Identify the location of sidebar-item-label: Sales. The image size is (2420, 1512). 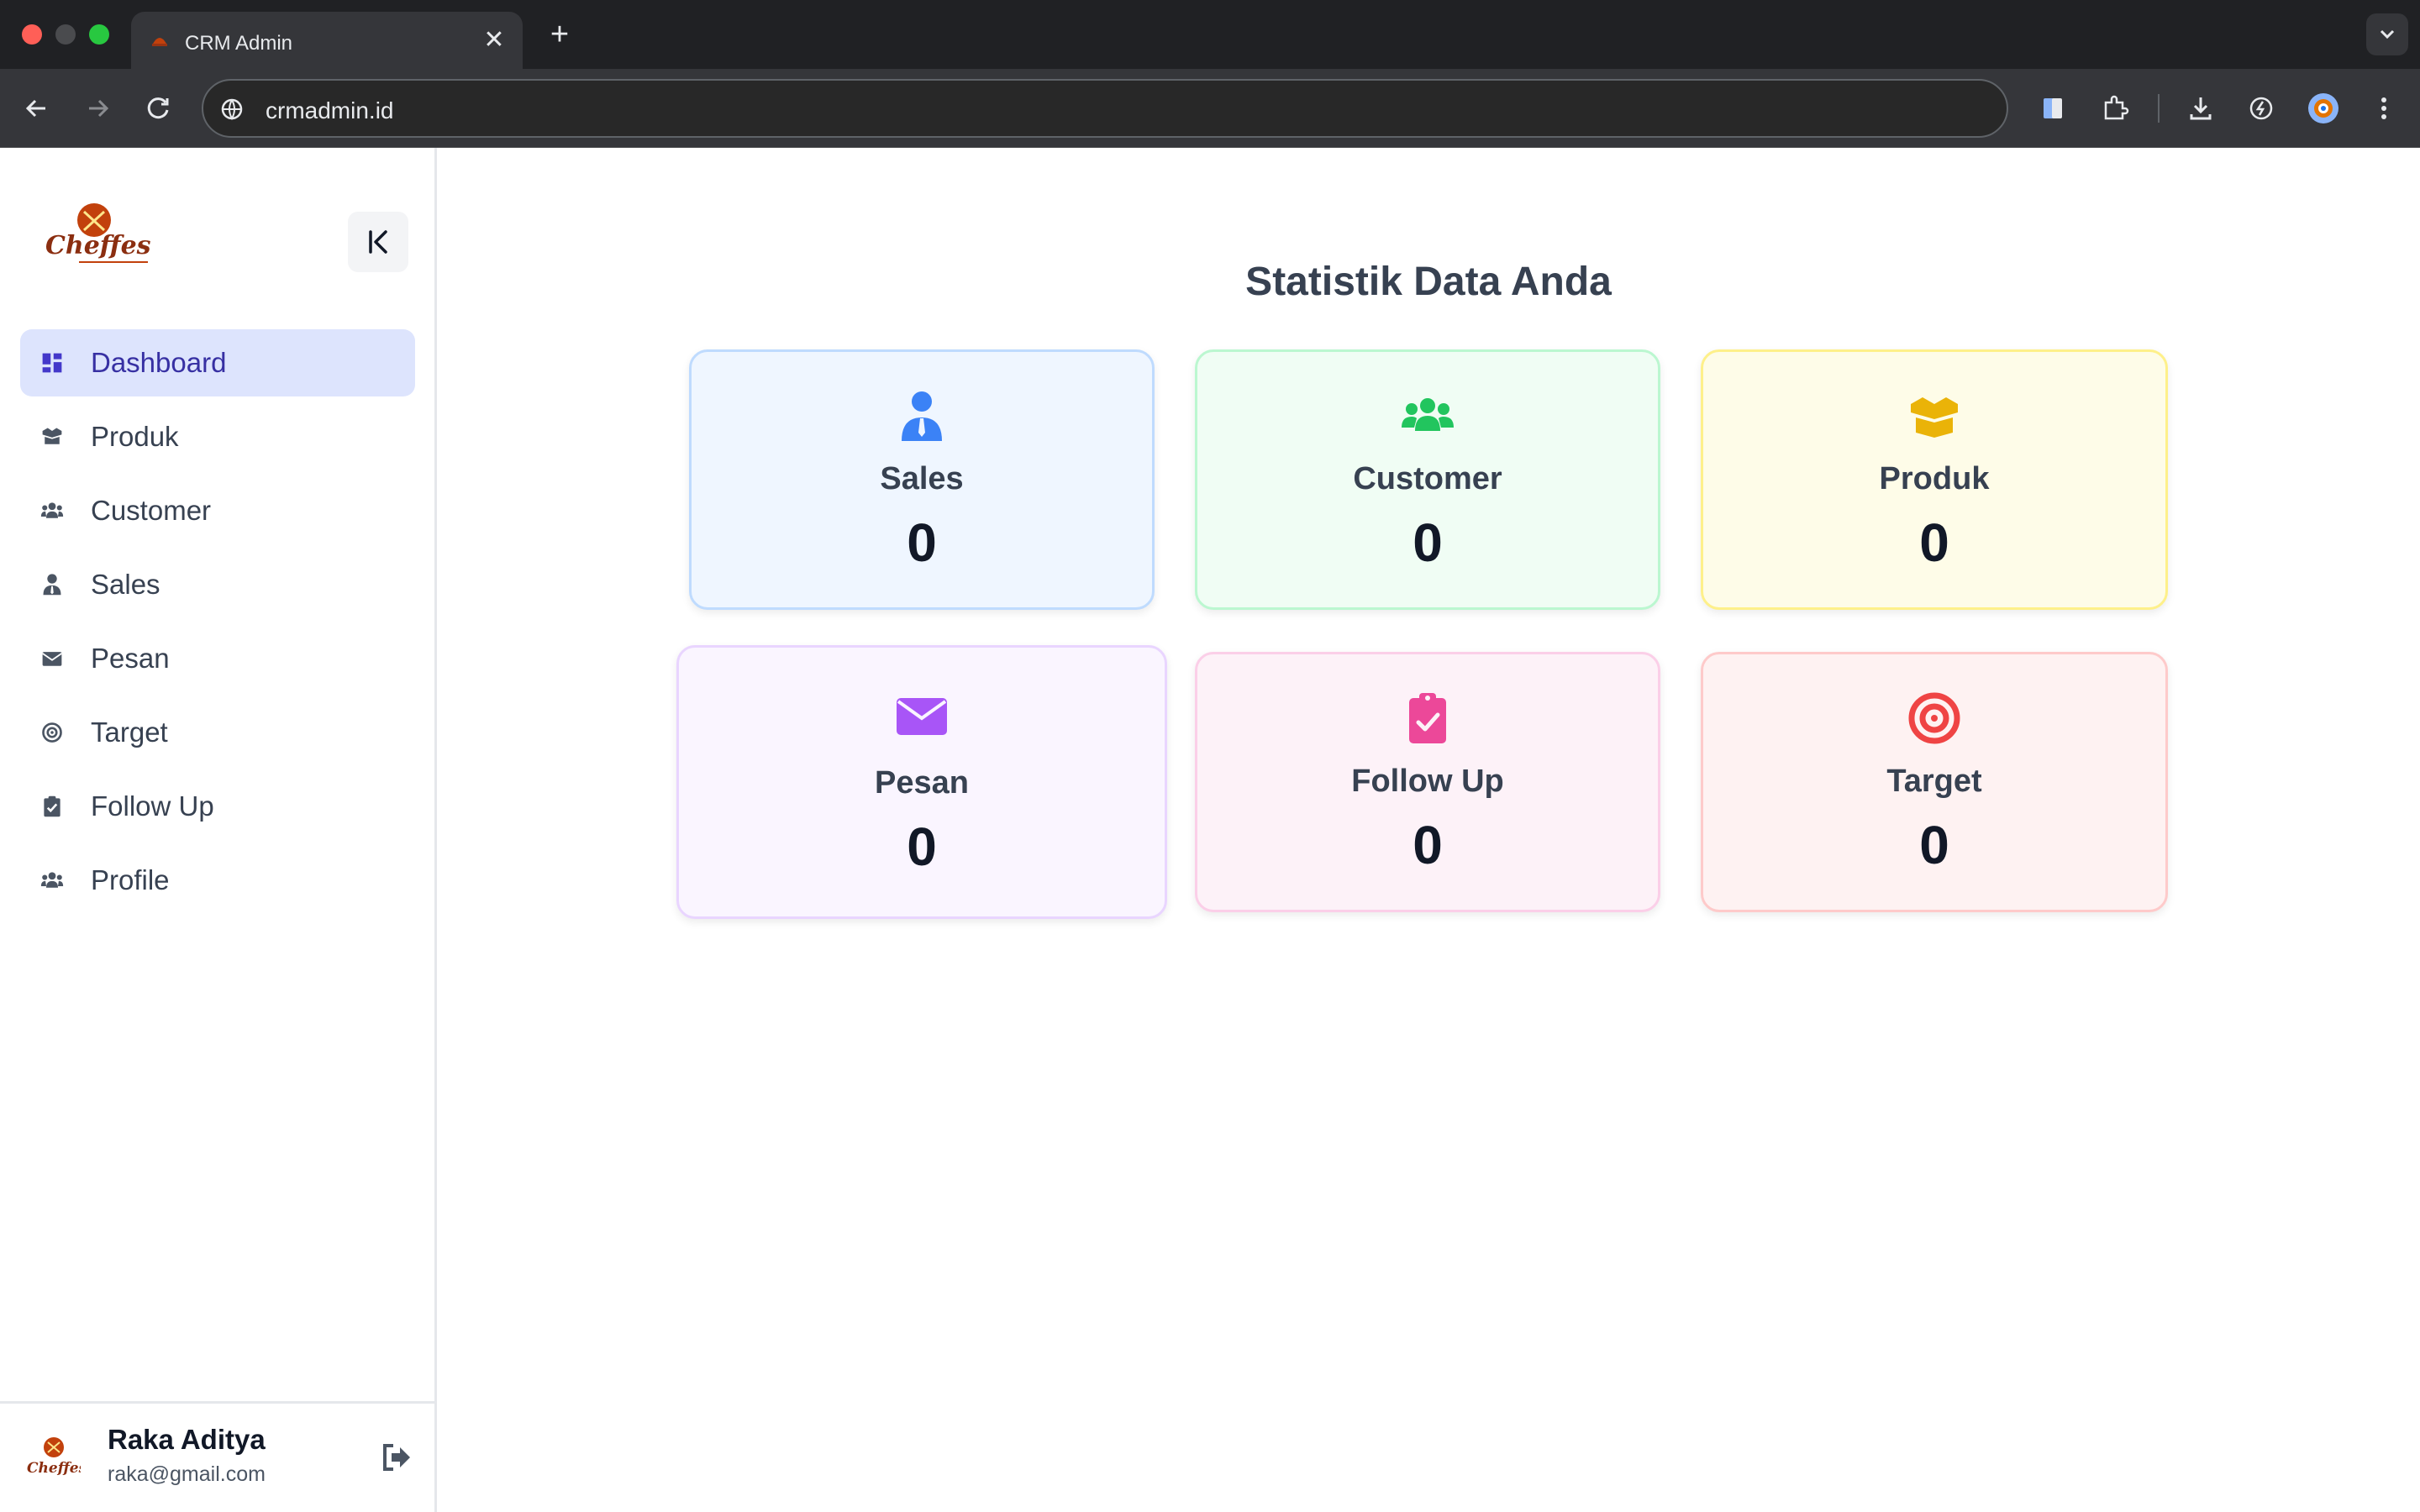
(125, 584).